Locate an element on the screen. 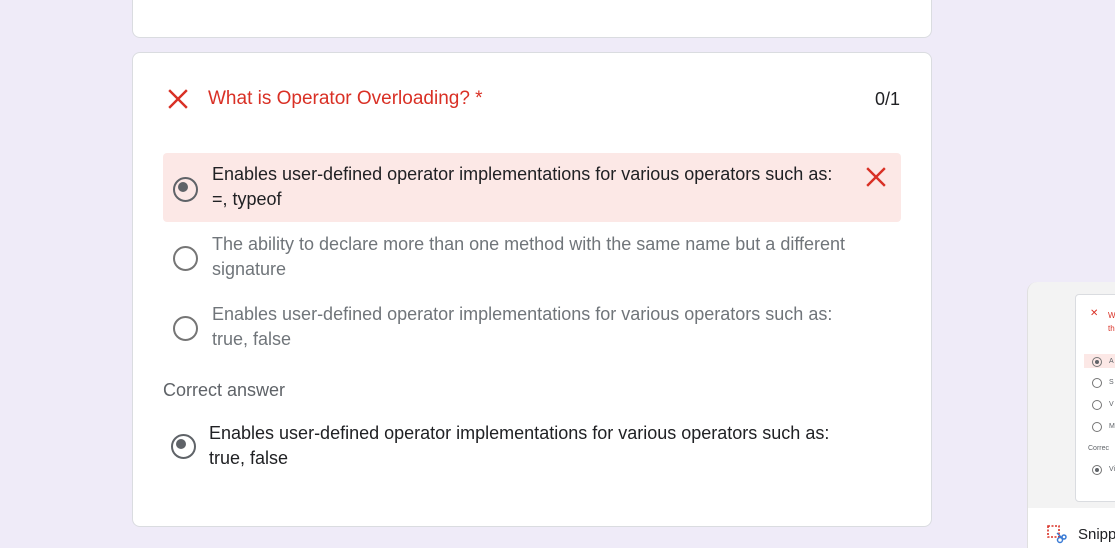  thumbnail-option: S is located at coordinates (1111, 382).